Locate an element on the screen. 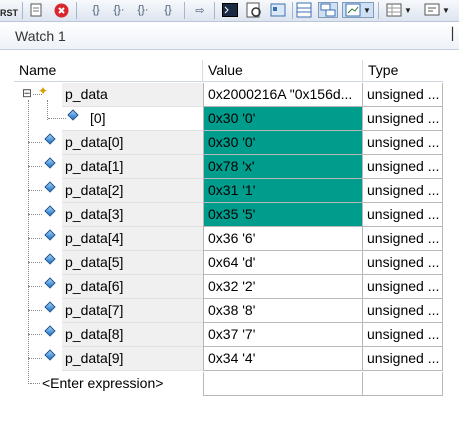  page-icon is located at coordinates (36, 10).